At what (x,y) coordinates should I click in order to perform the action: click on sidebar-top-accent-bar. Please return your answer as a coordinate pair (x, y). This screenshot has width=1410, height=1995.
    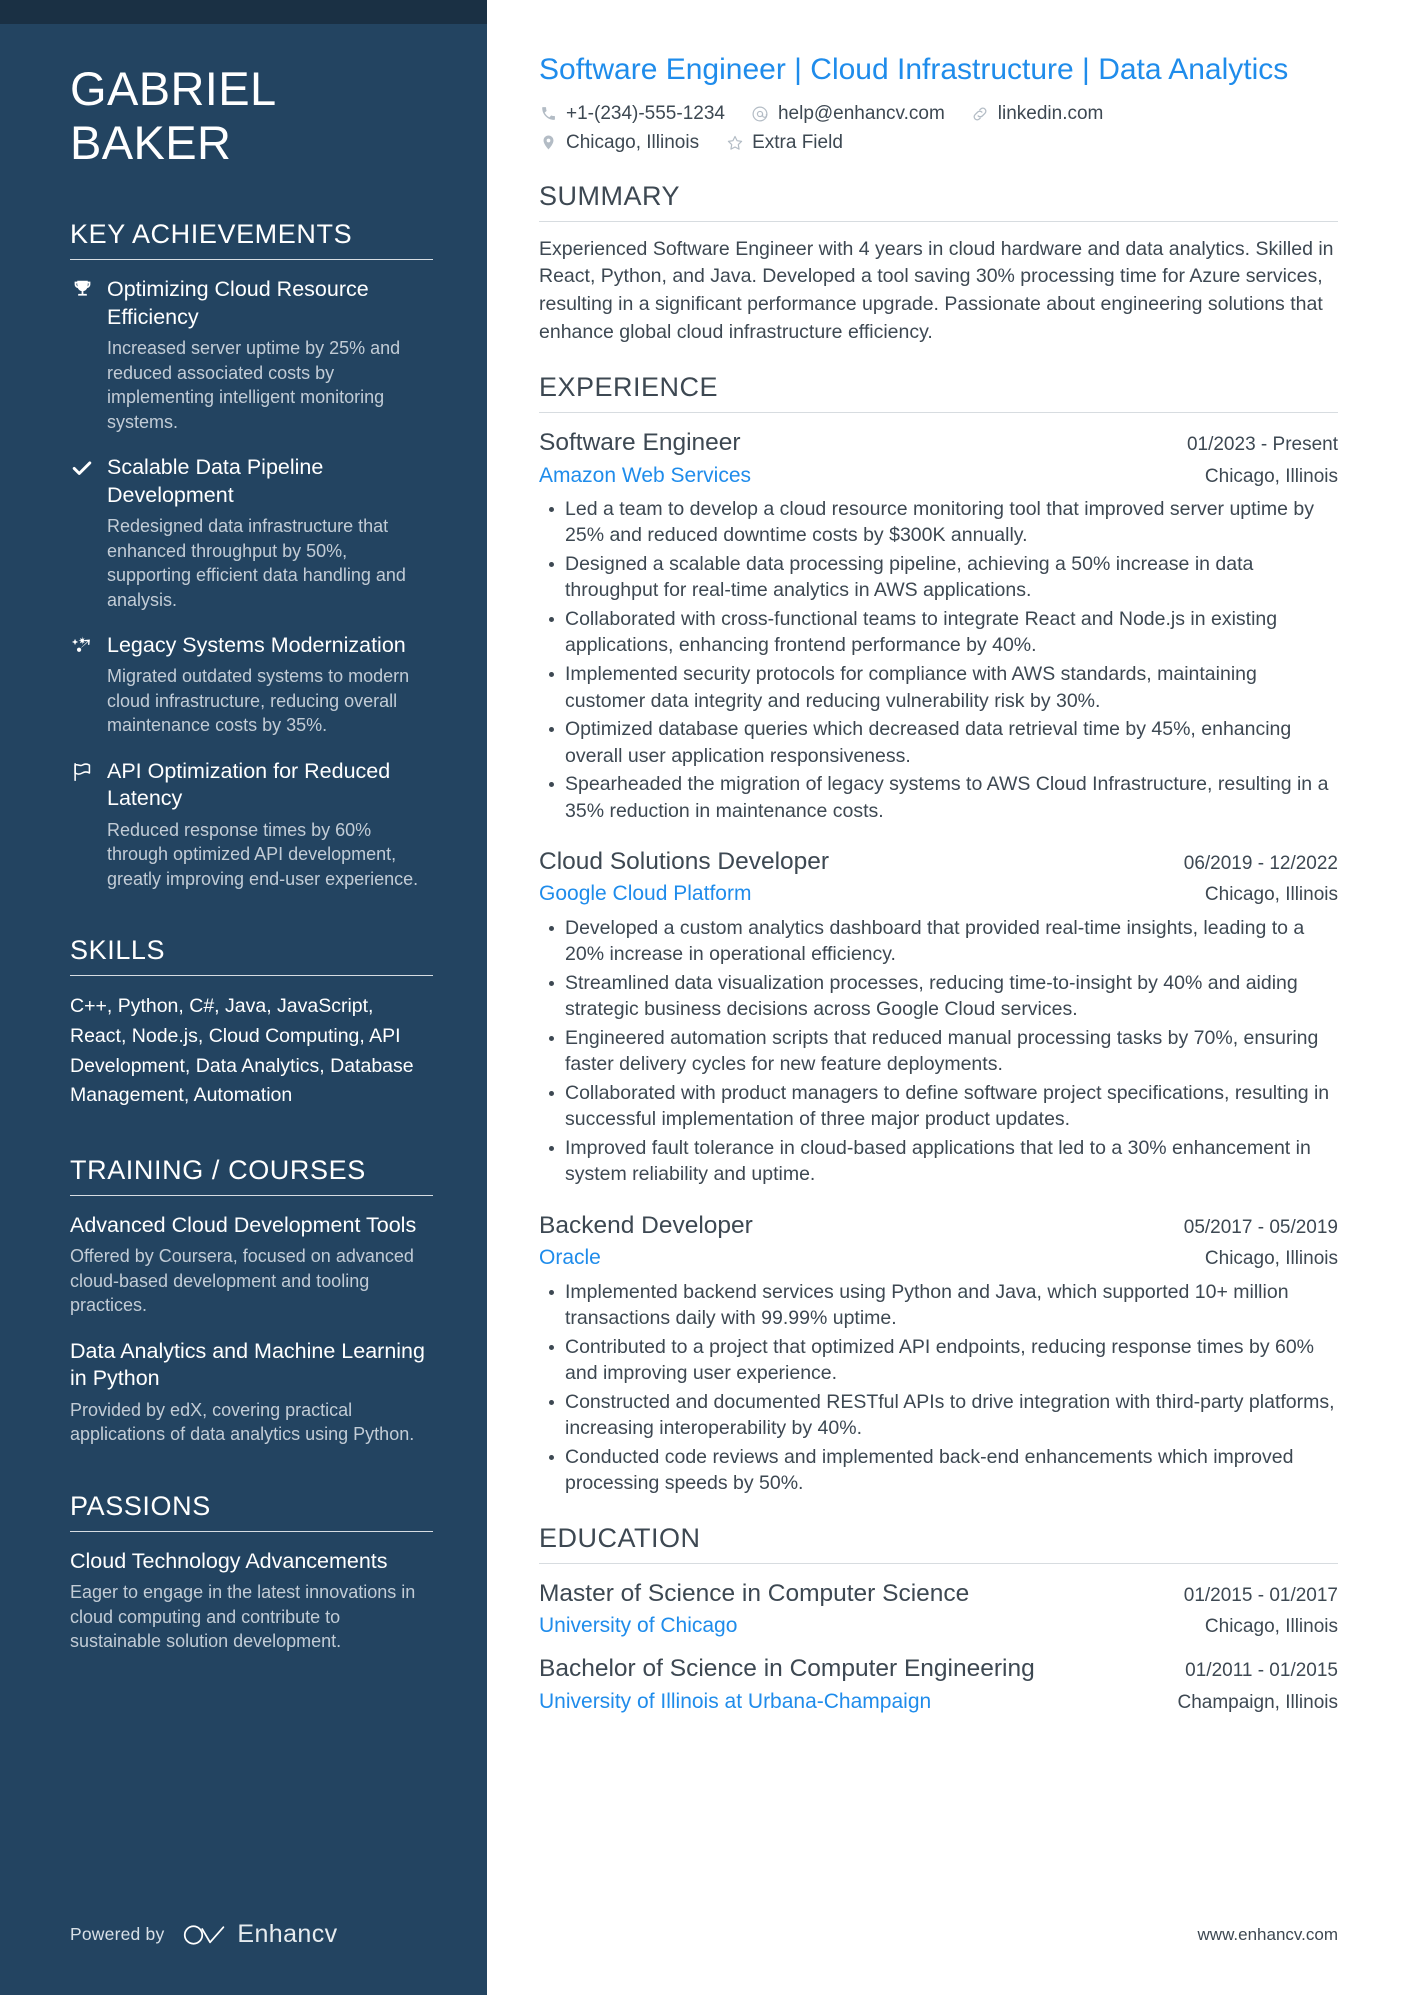
    Looking at the image, I should click on (243, 12).